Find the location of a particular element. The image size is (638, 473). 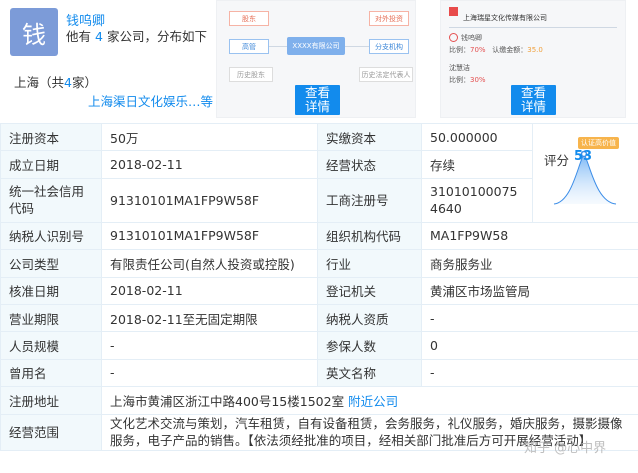

table-row: 曾用名 - 英文名称 - is located at coordinates (319, 373).